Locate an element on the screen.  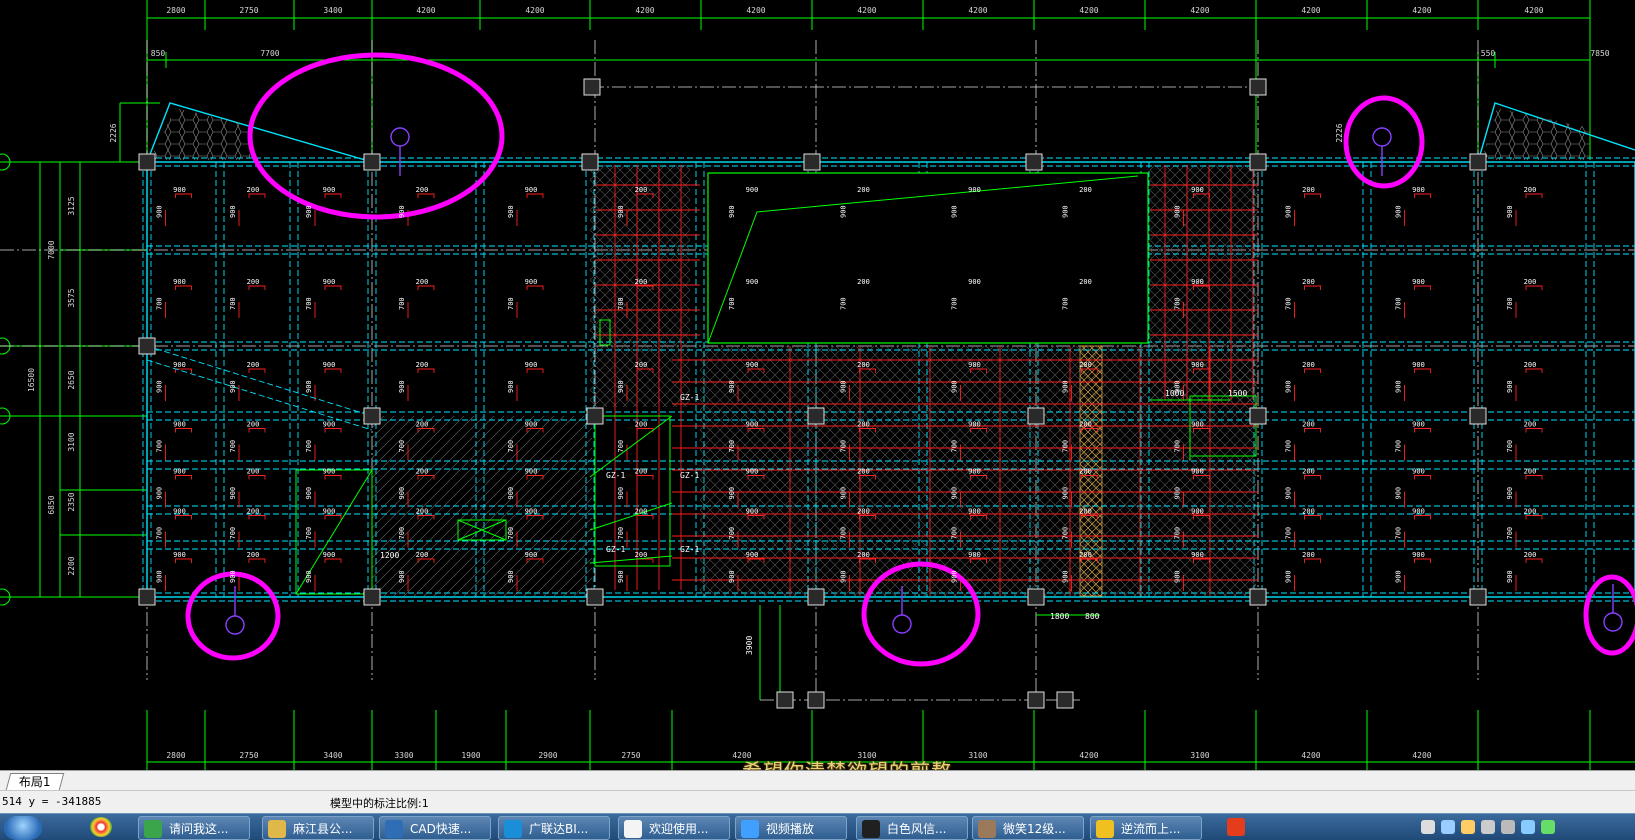
top-sub-dim-3: 7850 is located at coordinates (1599, 53).